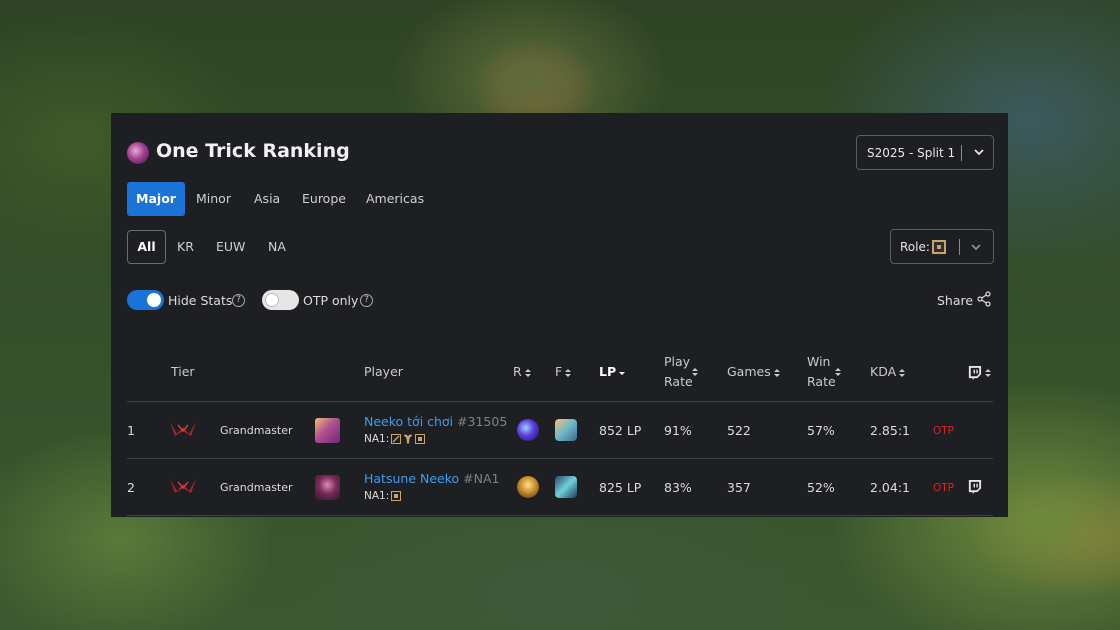  Describe the element at coordinates (131, 430) in the screenshot. I see `rank-cell: 1` at that location.